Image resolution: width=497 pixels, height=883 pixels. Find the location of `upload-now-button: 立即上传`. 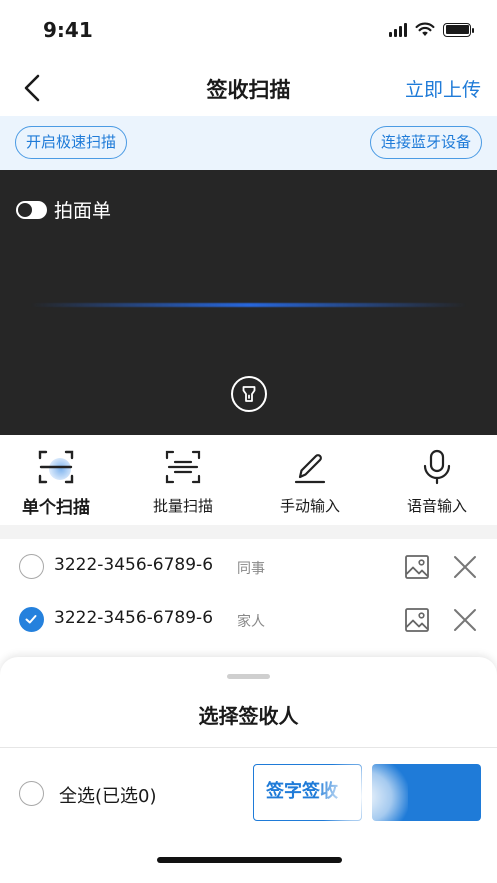

upload-now-button: 立即上传 is located at coordinates (443, 88).